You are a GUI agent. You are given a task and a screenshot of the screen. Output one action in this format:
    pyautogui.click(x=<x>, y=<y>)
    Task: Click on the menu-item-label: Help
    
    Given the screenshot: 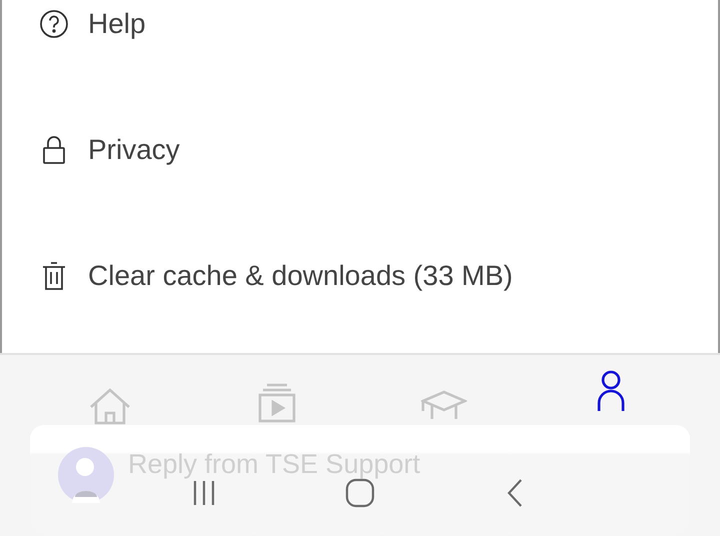 What is the action you would take?
    pyautogui.click(x=117, y=24)
    